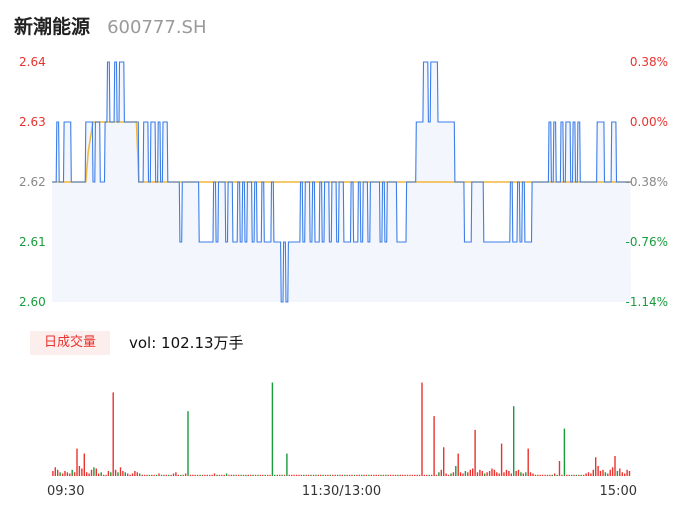  I want to click on y-left-tick-label: 2.63, so click(32, 122).